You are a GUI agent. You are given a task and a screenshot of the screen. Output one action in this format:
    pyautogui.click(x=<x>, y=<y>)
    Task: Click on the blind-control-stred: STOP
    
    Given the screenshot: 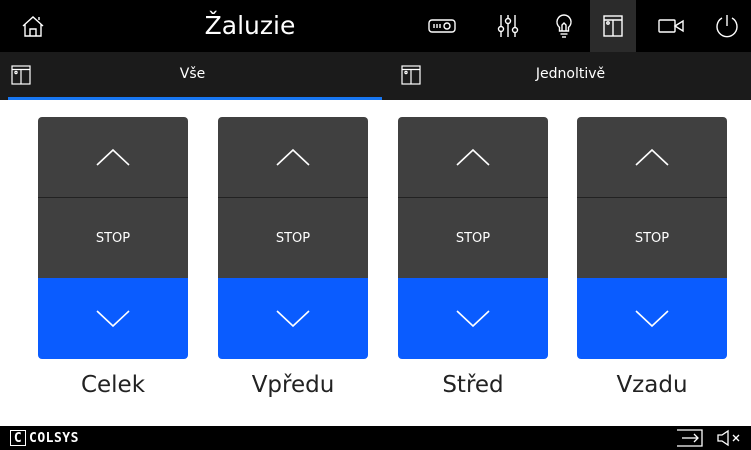 What is the action you would take?
    pyautogui.click(x=473, y=238)
    